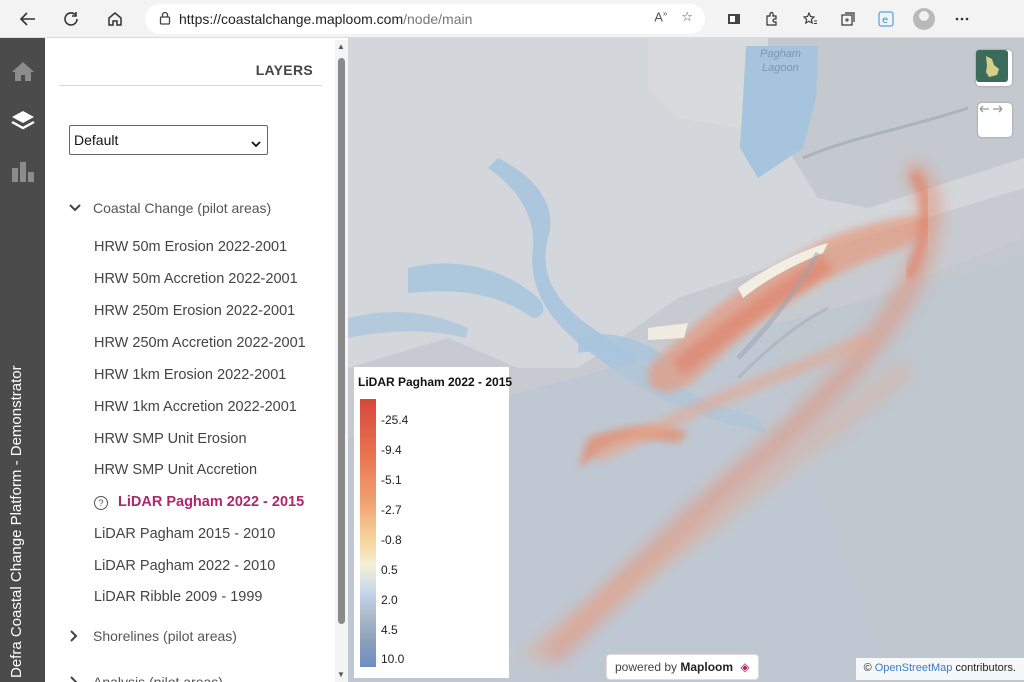  Describe the element at coordinates (284, 70) in the screenshot. I see `panel-title: LAYERS` at that location.